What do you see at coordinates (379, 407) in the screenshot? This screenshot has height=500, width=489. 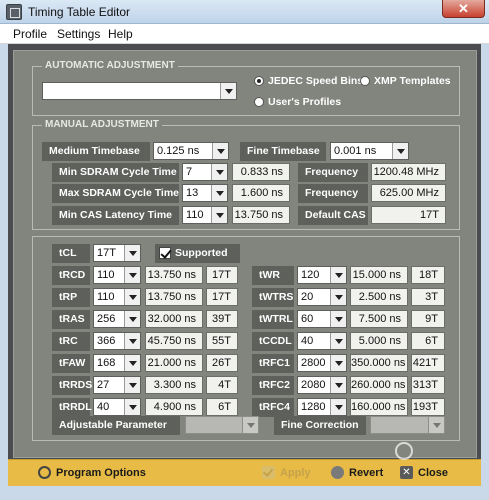 I see `trfc4-ns: 160.000 ns` at bounding box center [379, 407].